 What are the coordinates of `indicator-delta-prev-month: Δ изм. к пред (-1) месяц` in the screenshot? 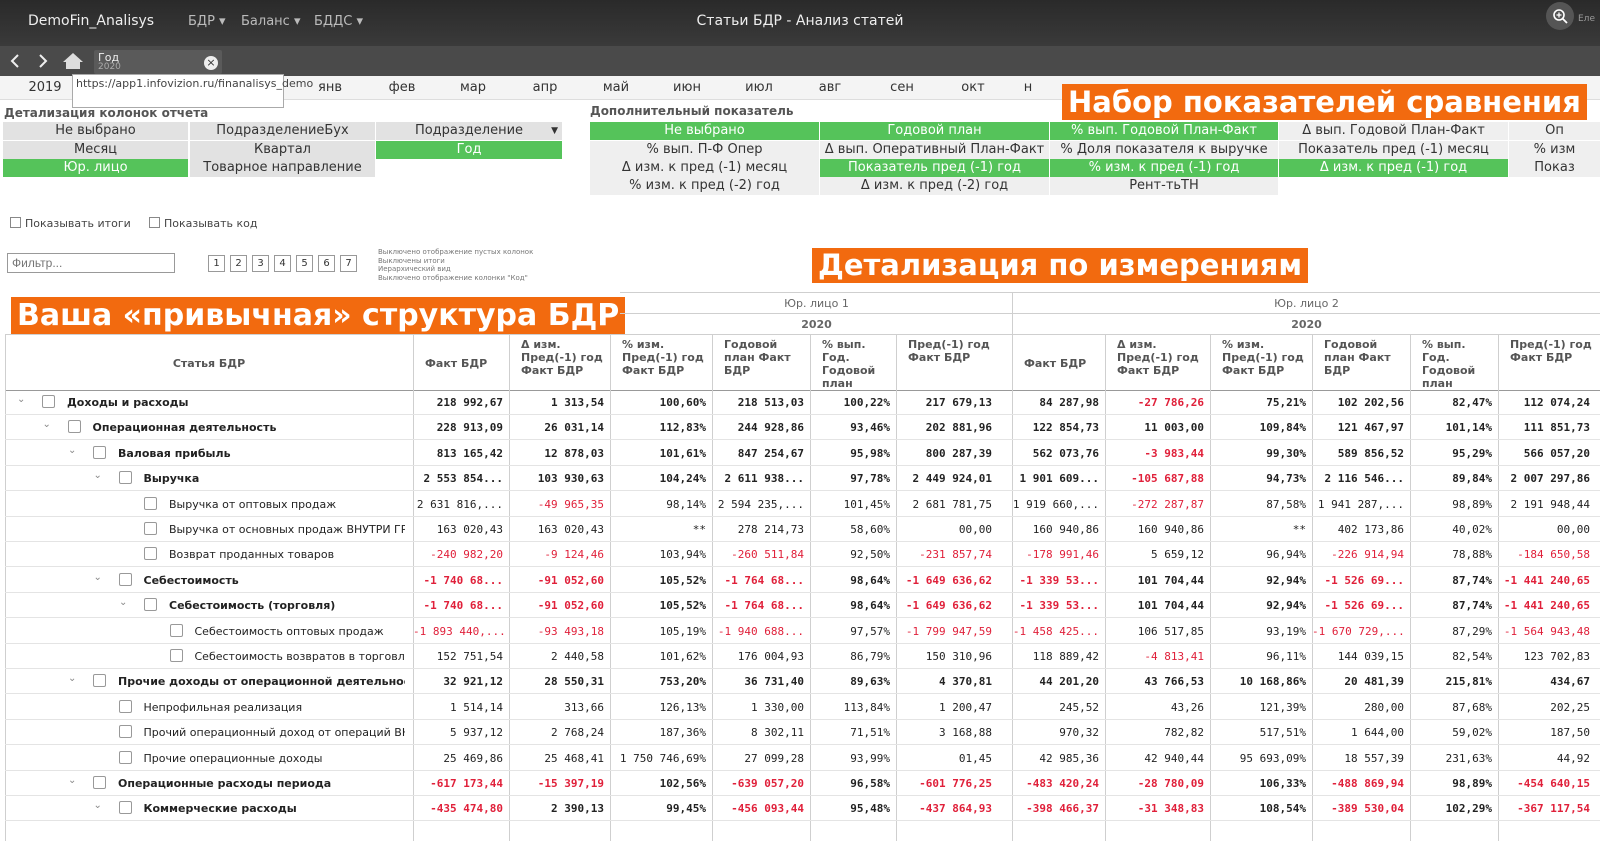 It's located at (704, 168).